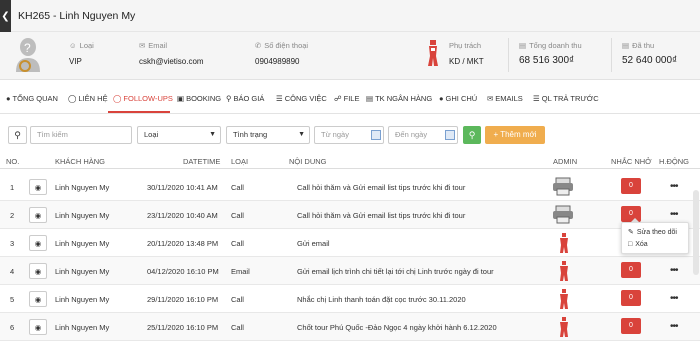  Describe the element at coordinates (338, 98) in the screenshot. I see `paperclip-icon: ☍` at that location.